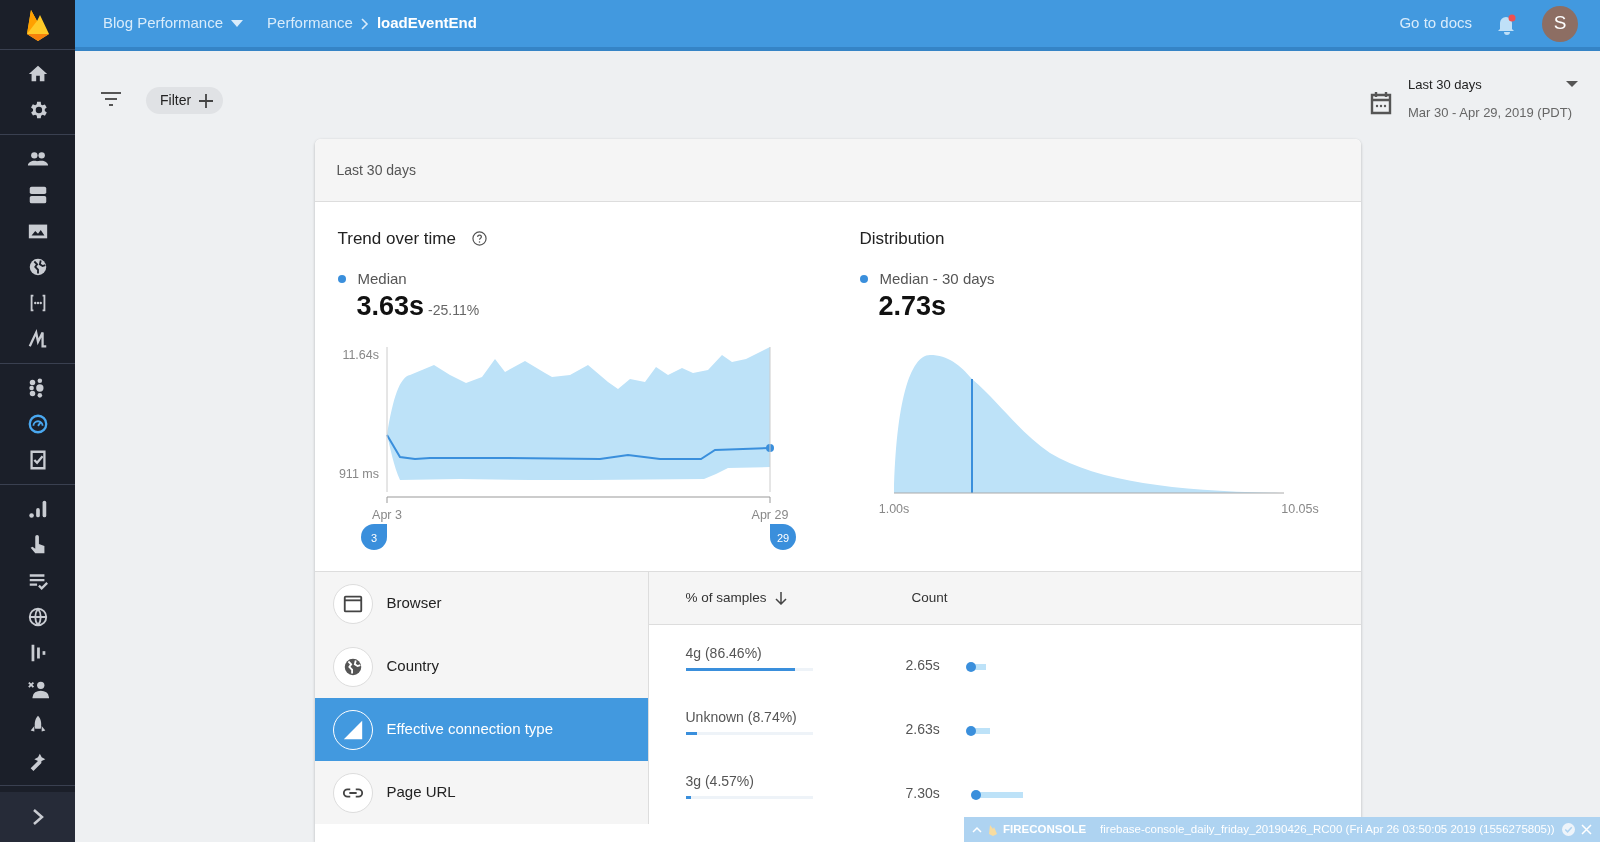 The width and height of the screenshot is (1600, 842). What do you see at coordinates (902, 239) in the screenshot?
I see `chart-title: Distribution` at bounding box center [902, 239].